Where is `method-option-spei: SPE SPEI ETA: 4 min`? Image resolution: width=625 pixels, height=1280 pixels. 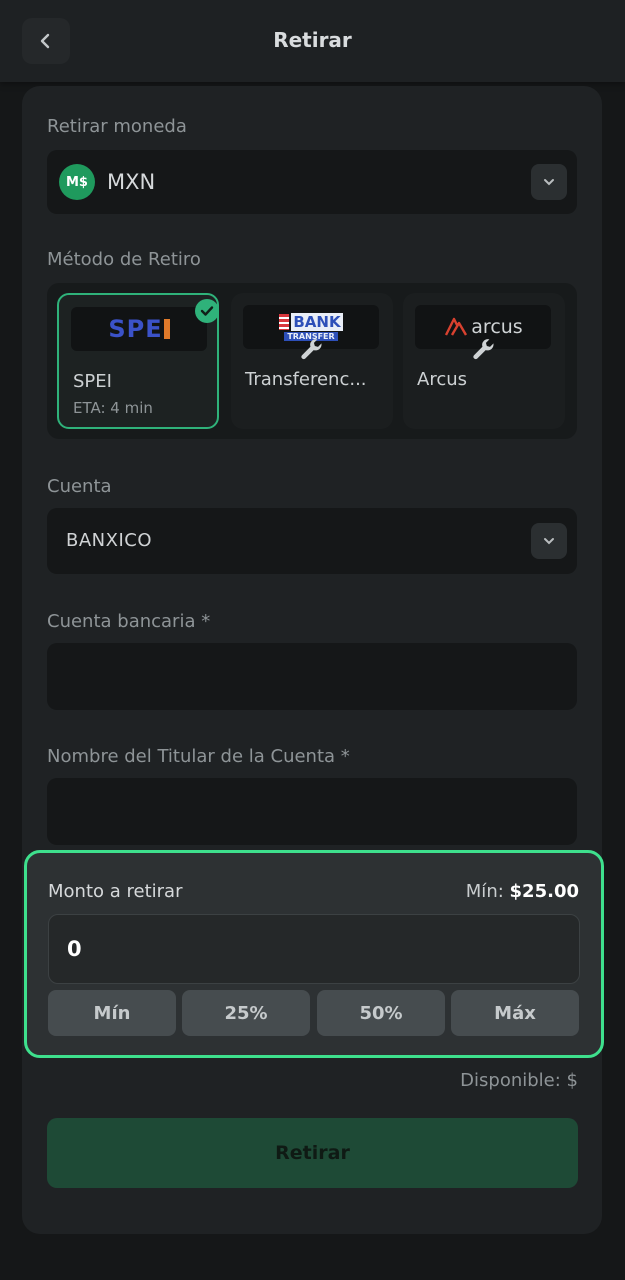 method-option-spei: SPE SPEI ETA: 4 min is located at coordinates (138, 361).